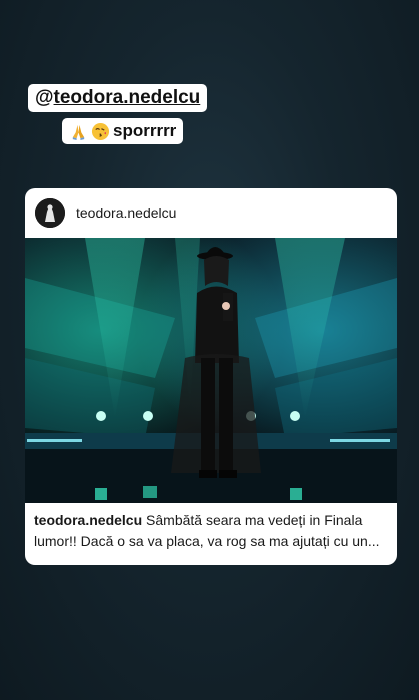  I want to click on avatar, so click(50, 213).